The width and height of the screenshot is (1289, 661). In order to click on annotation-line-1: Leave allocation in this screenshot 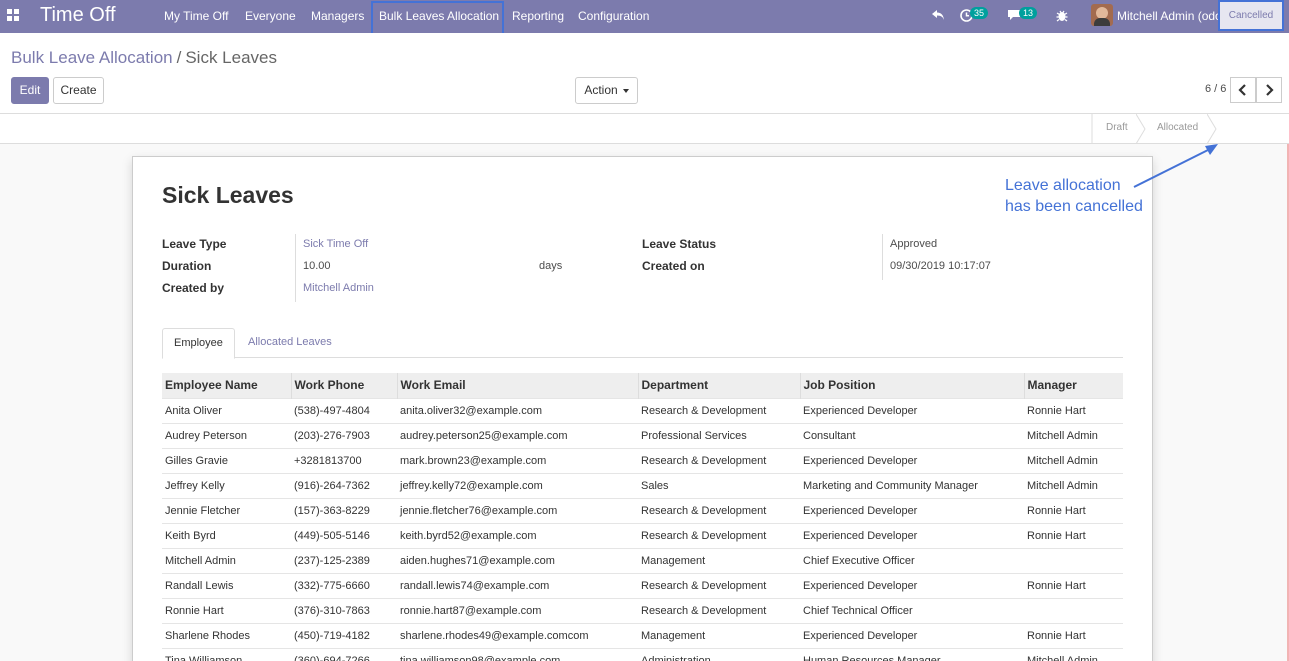, I will do `click(1063, 185)`.